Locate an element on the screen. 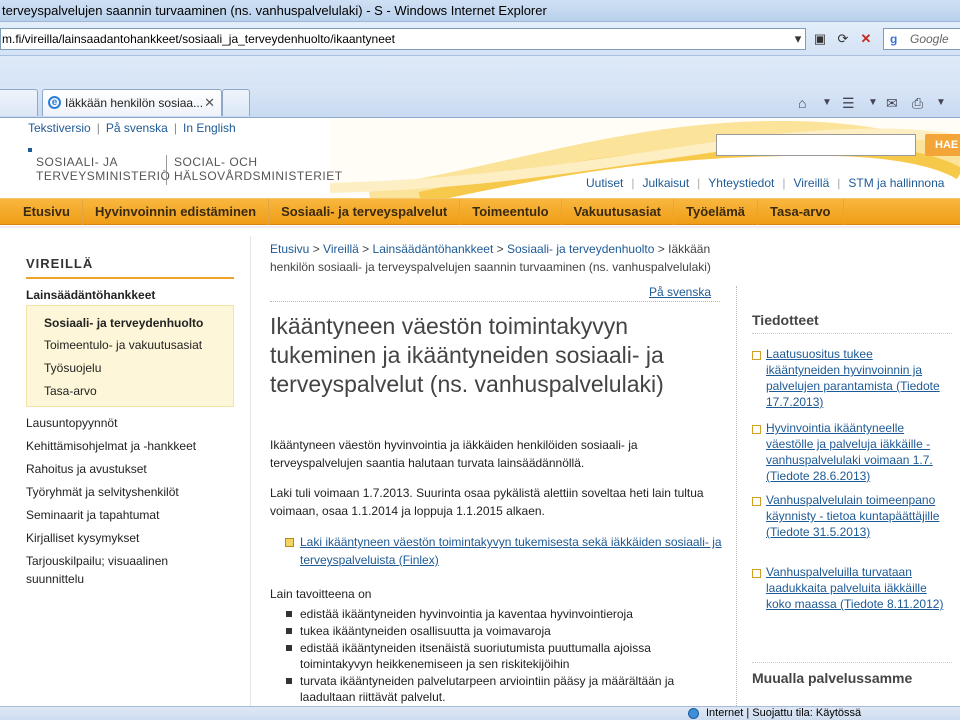  logo-fi-line1: SOSIAALI- JA is located at coordinates (77, 162).